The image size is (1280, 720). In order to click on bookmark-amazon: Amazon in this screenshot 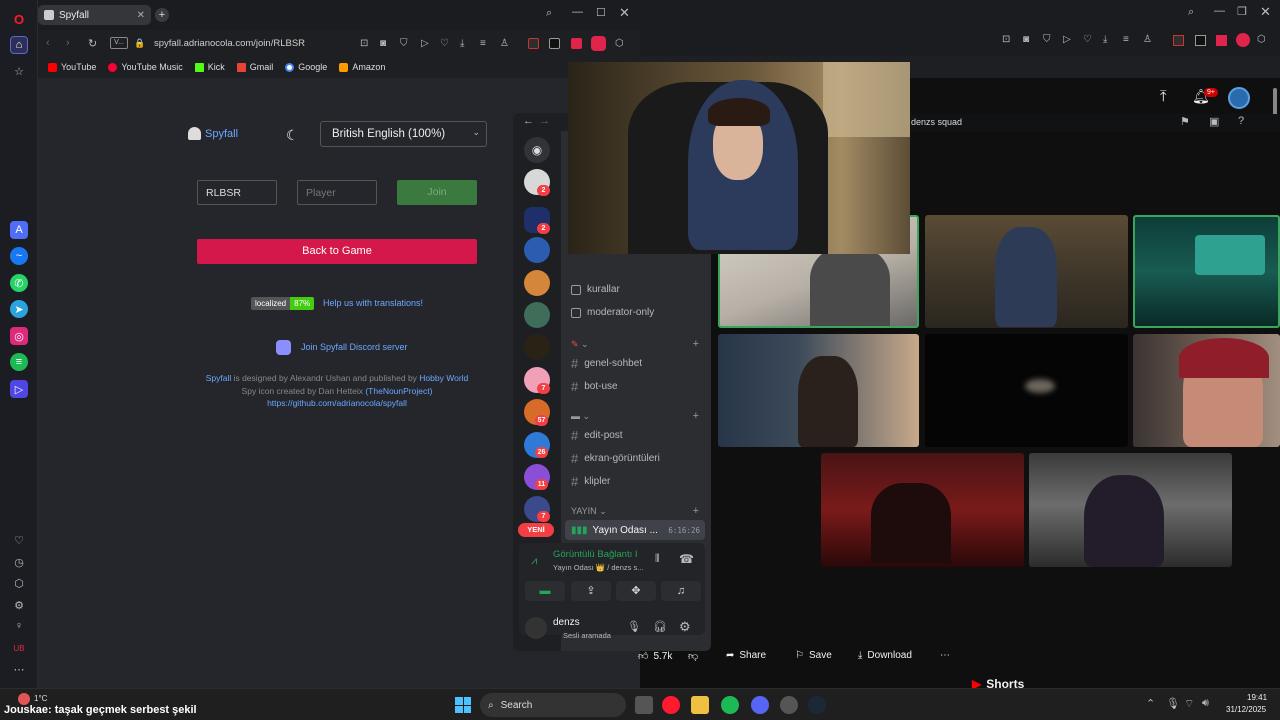, I will do `click(362, 67)`.